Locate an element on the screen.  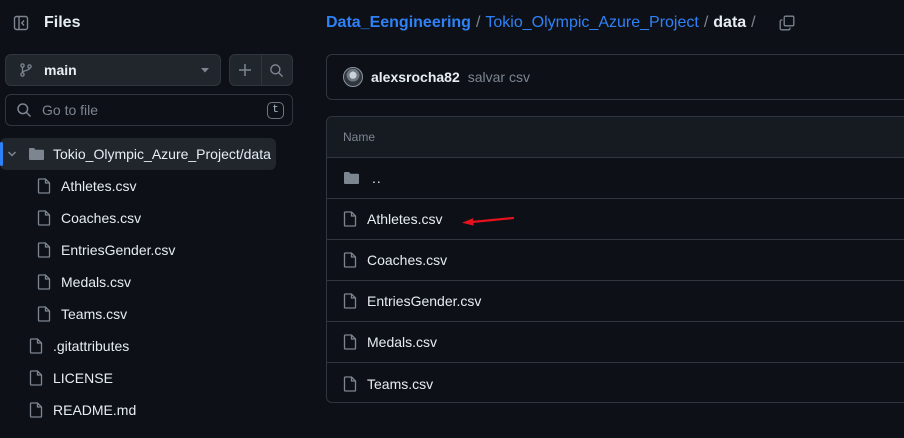
tree-item-file: LICENSE is located at coordinates (153, 378).